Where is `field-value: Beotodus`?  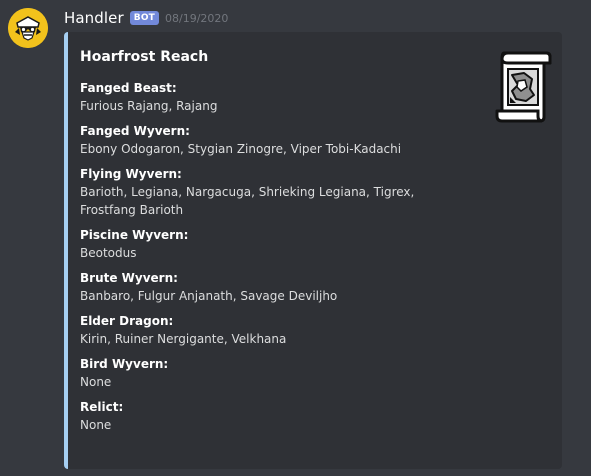 field-value: Beotodus is located at coordinates (108, 253).